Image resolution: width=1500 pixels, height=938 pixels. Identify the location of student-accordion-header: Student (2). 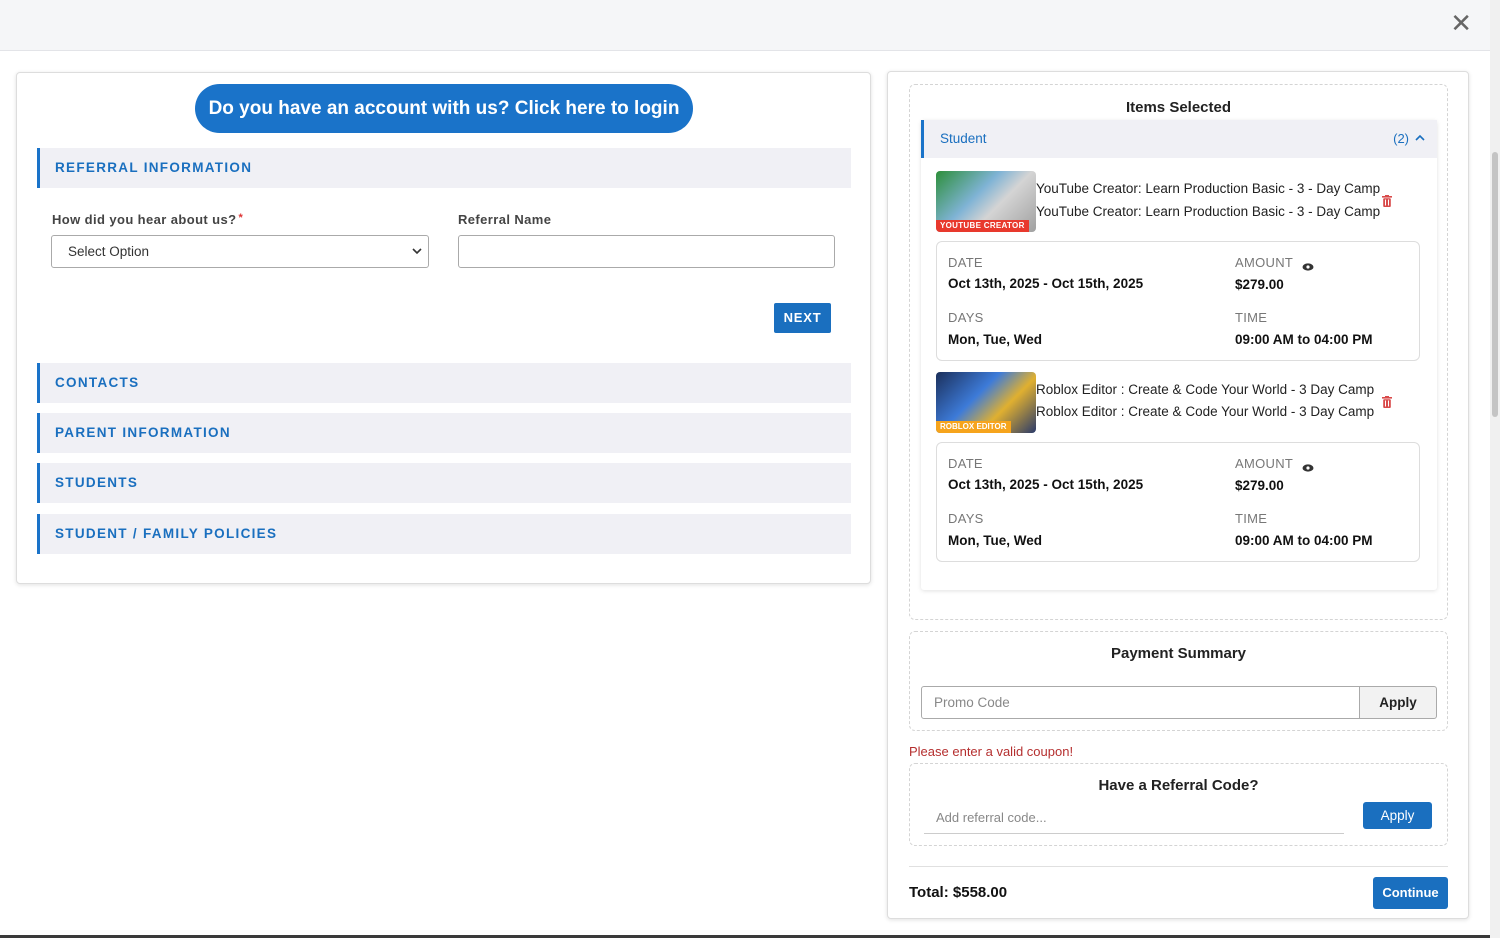
(1179, 139).